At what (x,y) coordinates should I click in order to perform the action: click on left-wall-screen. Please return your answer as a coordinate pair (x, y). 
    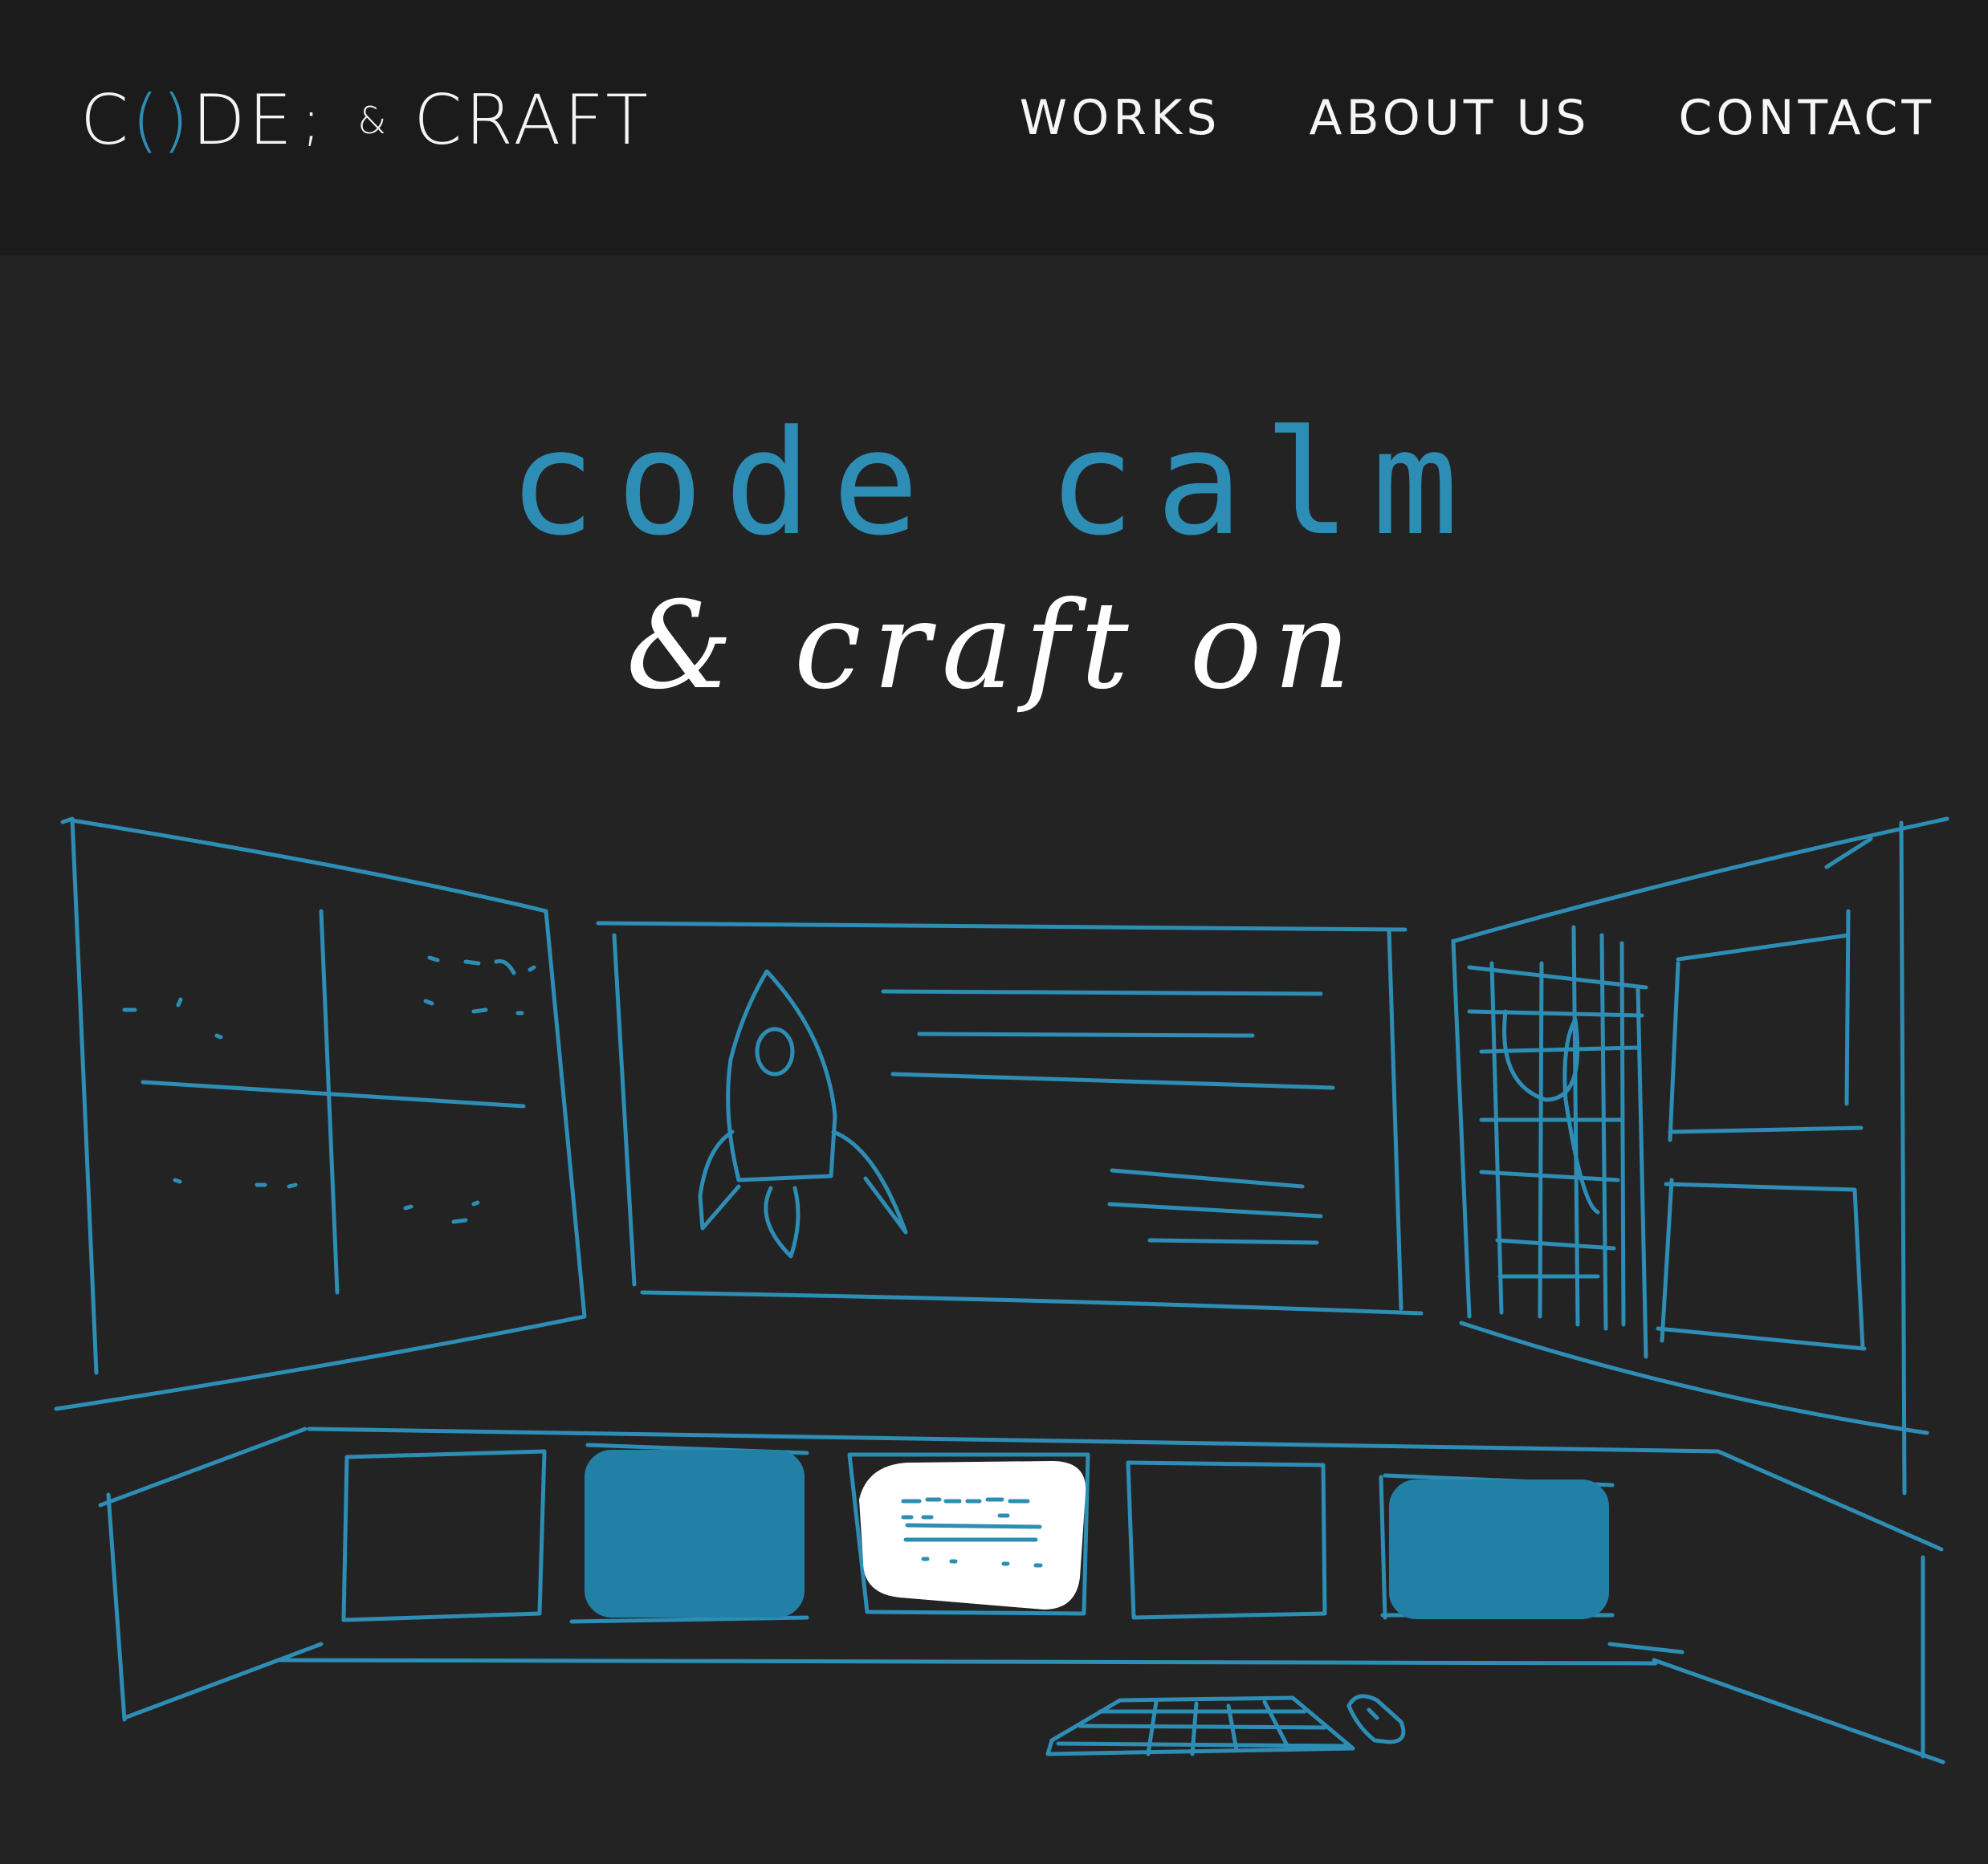
    Looking at the image, I should click on (320, 1113).